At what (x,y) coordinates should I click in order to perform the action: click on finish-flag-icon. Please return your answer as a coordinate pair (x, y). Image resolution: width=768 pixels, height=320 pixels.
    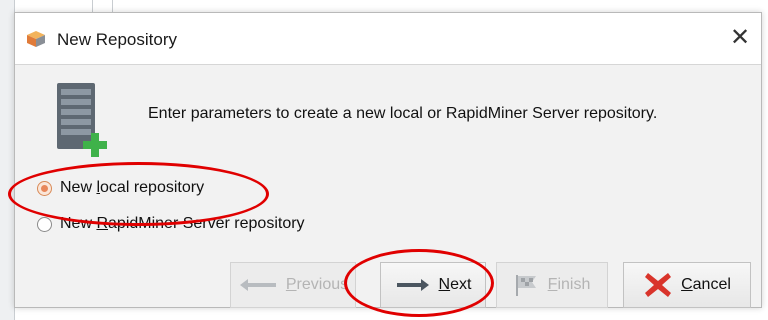
    Looking at the image, I should click on (525, 285).